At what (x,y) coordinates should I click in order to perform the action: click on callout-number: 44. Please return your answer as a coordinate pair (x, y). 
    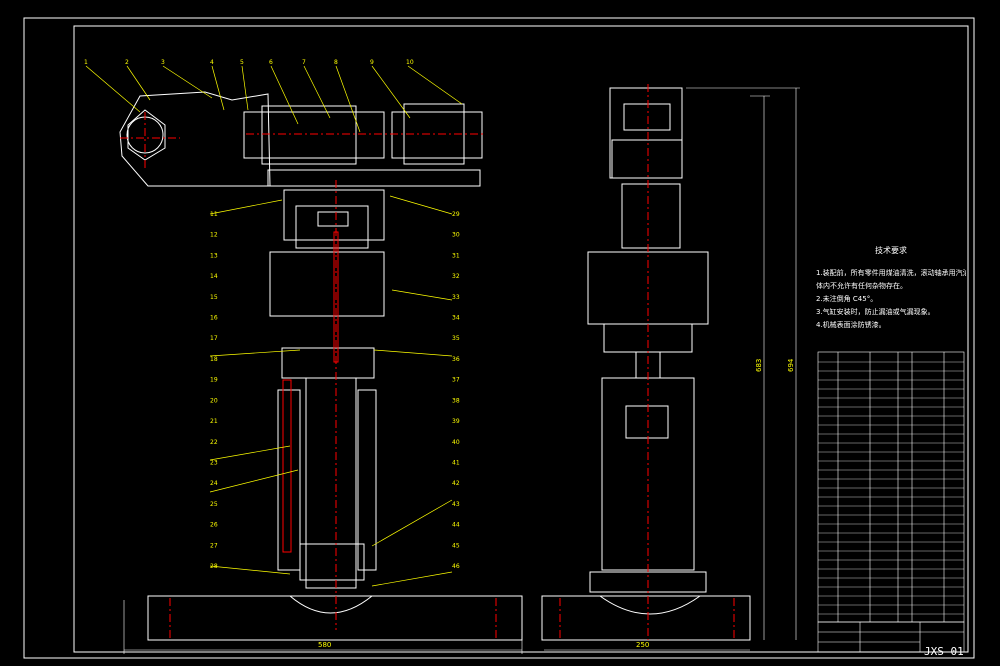
    Looking at the image, I should click on (456, 525).